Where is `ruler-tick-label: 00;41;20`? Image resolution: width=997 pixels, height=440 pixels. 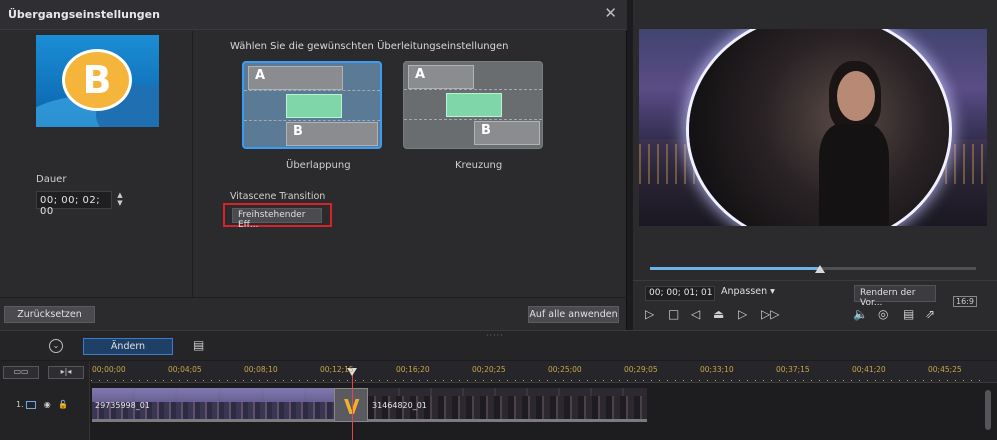
ruler-tick-label: 00;41;20 is located at coordinates (869, 369).